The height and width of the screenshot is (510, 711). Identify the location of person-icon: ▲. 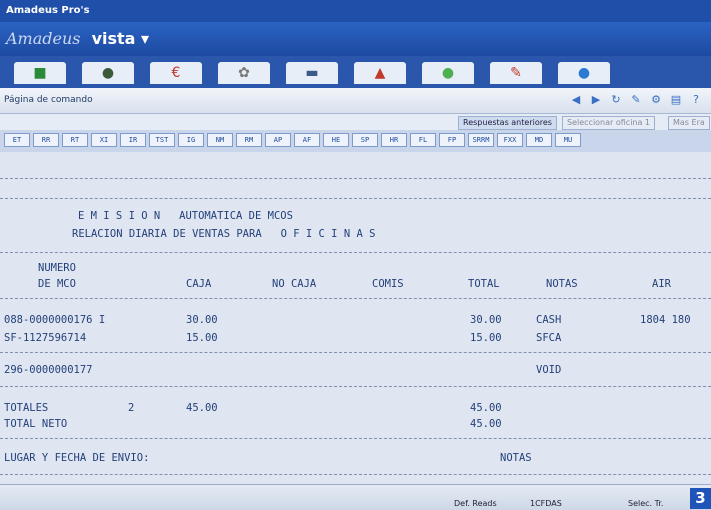
(380, 73).